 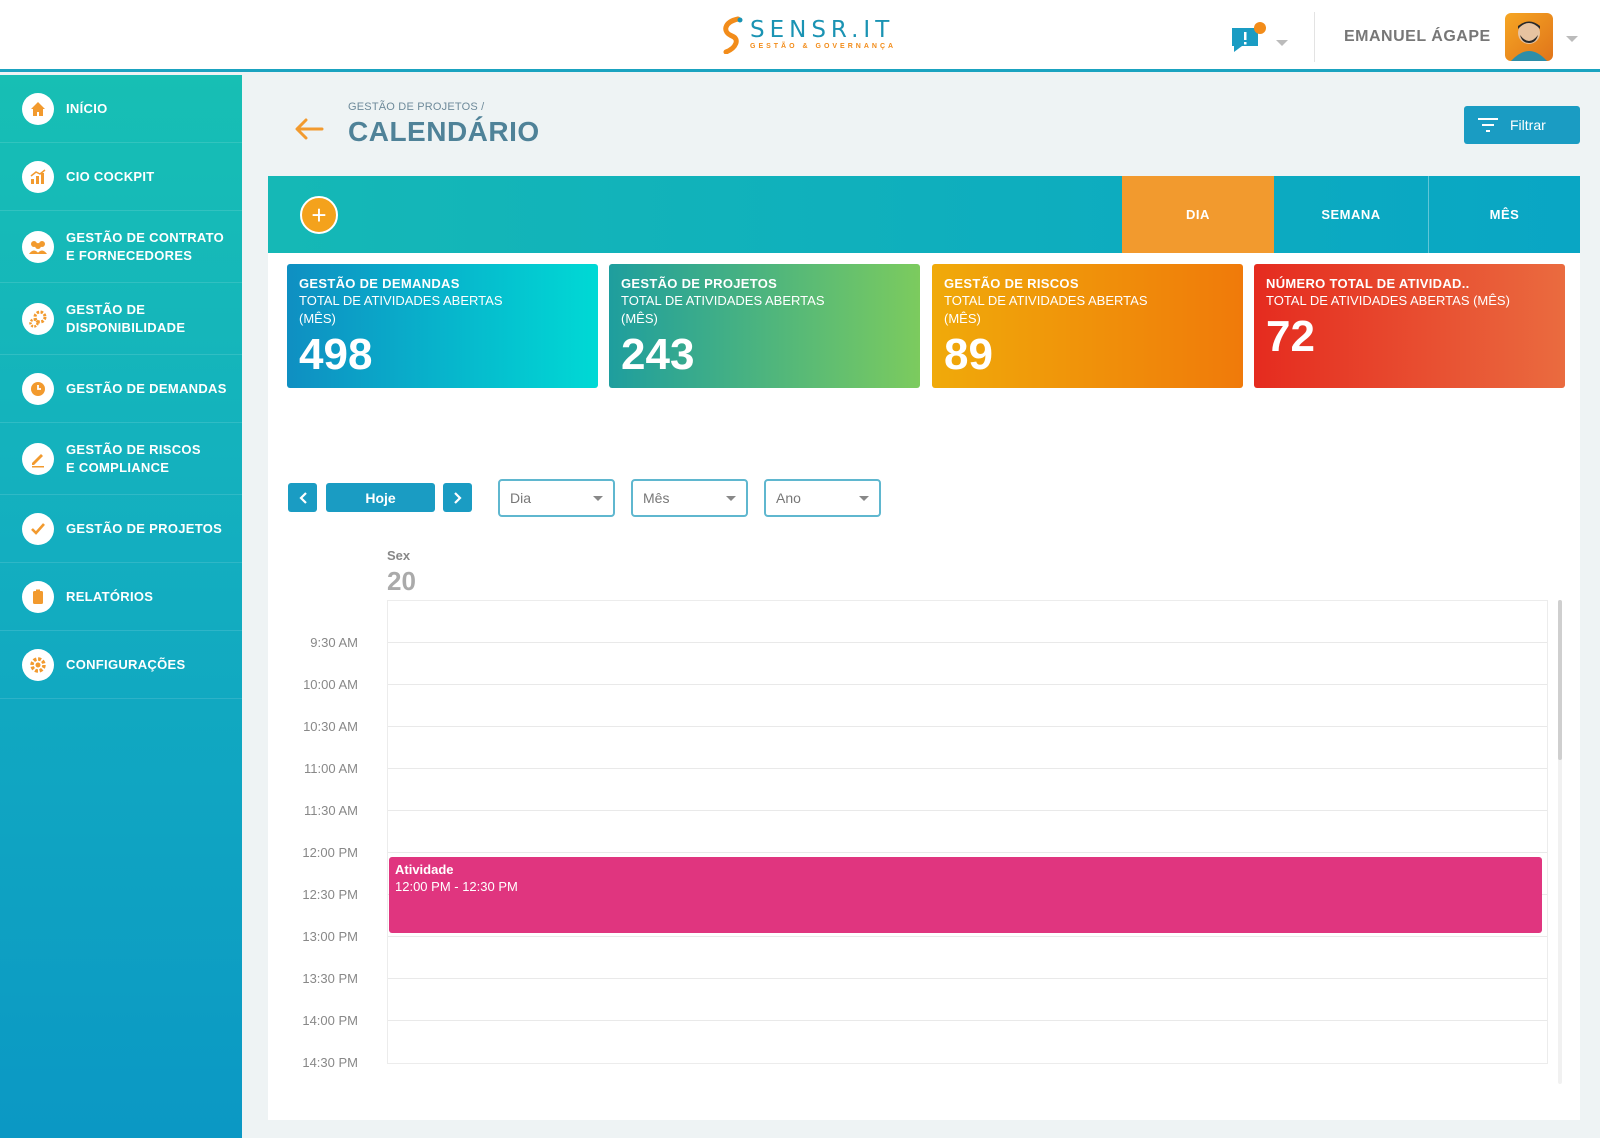 I want to click on sidebar-item-inicio: INÍCIO, so click(x=121, y=109).